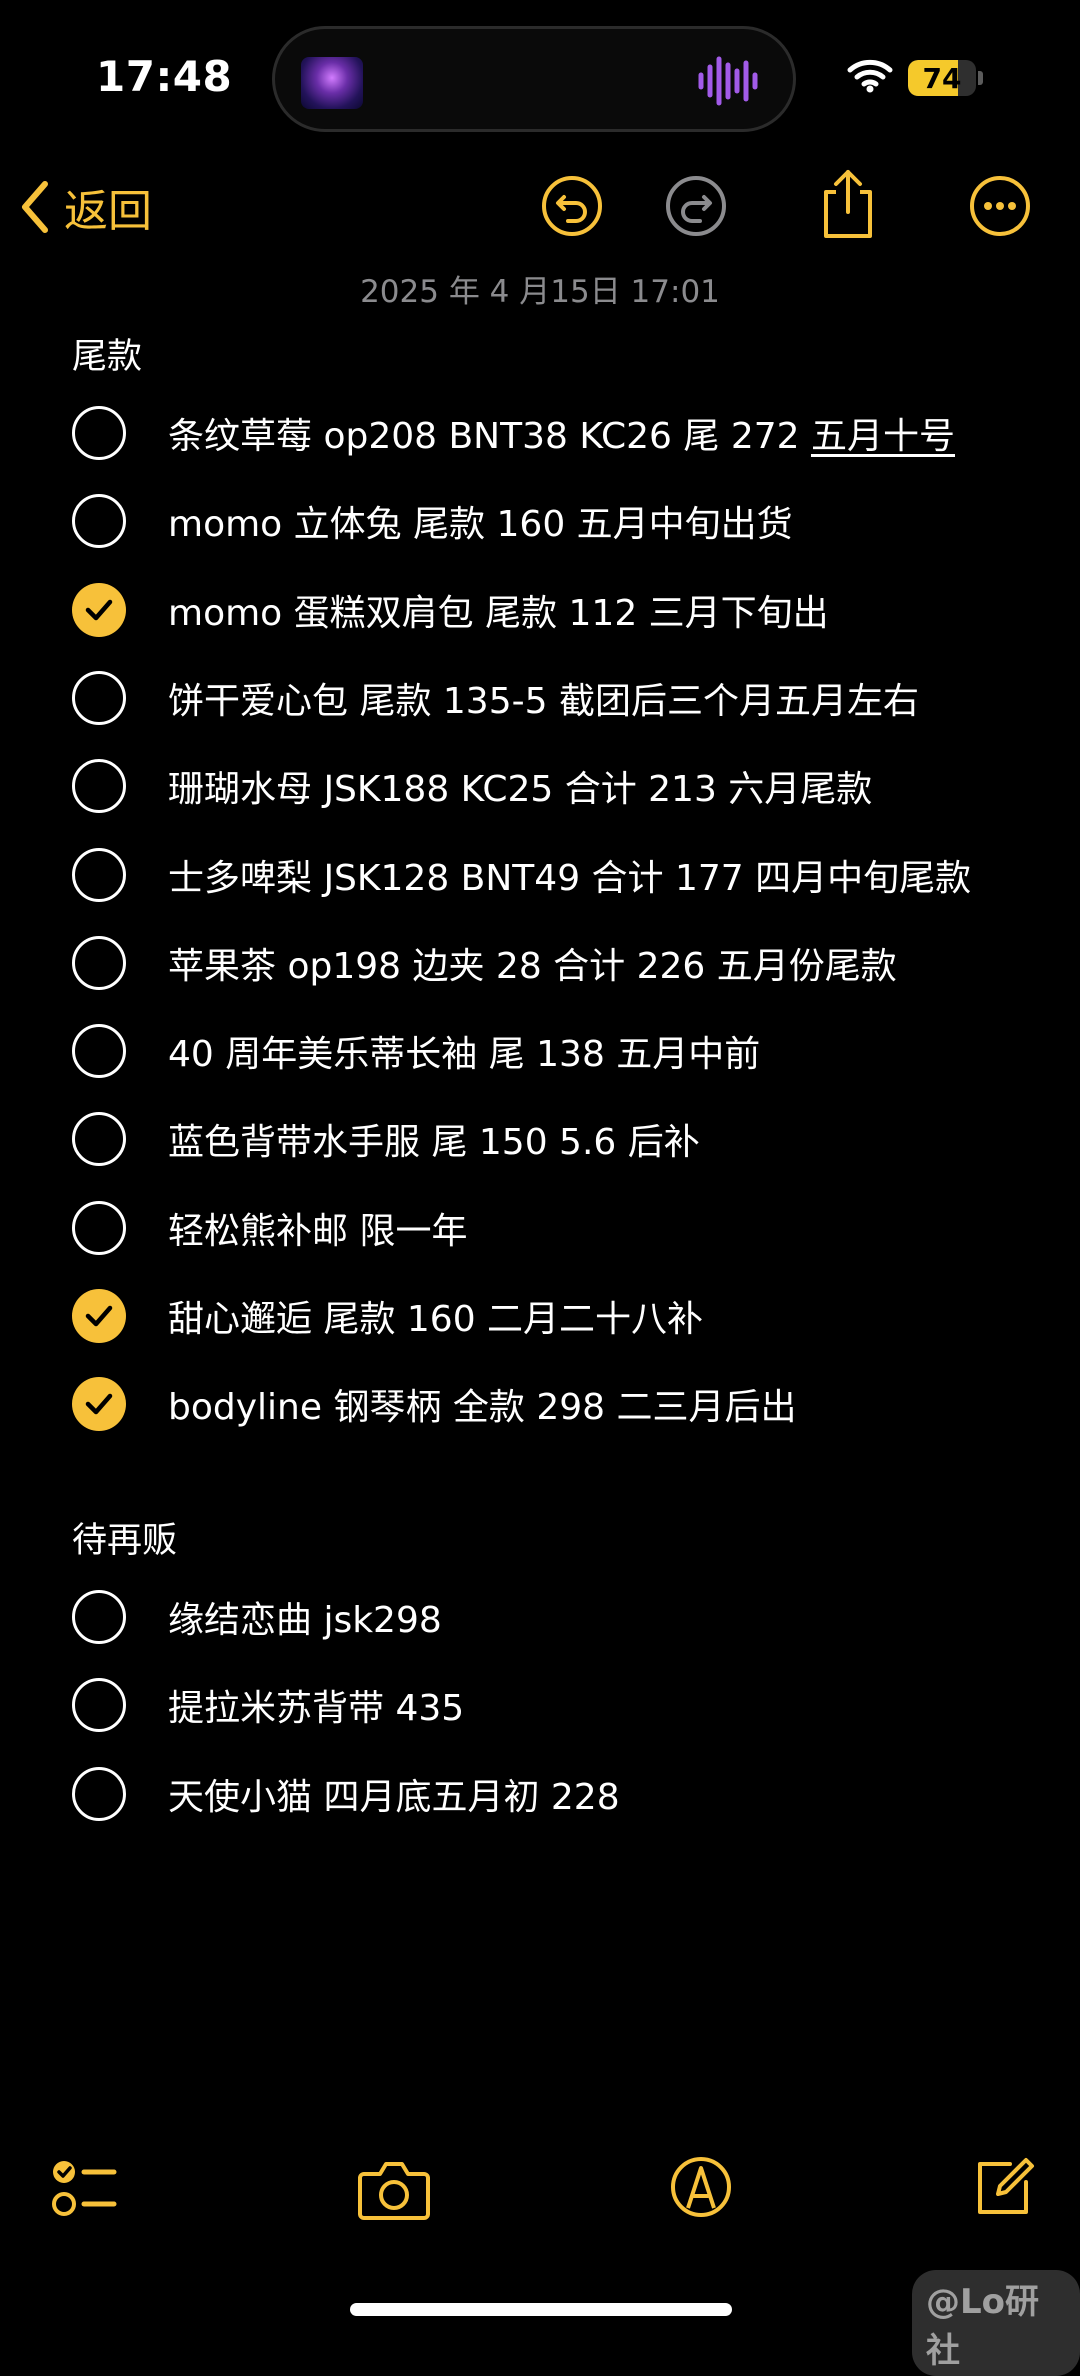 This screenshot has height=2376, width=1080. What do you see at coordinates (35, 207) in the screenshot?
I see `chevron-left-icon` at bounding box center [35, 207].